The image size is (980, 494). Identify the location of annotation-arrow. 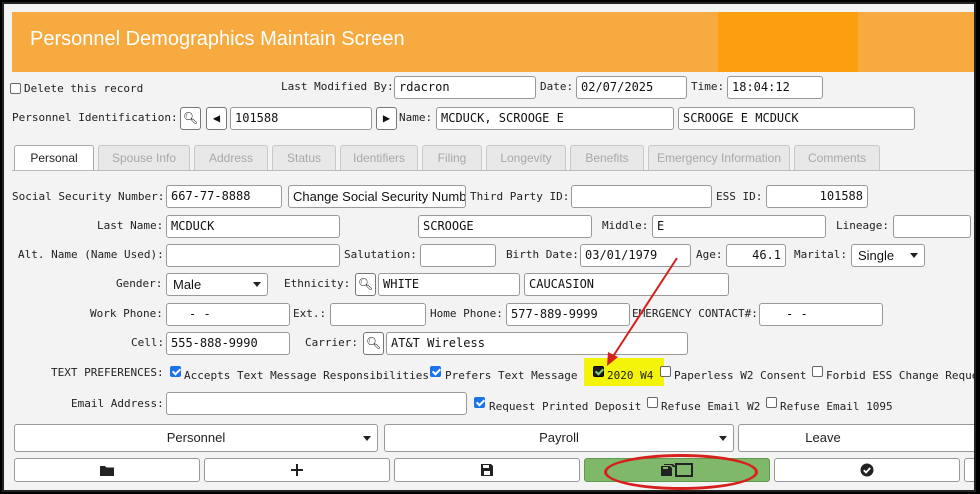
(642, 311).